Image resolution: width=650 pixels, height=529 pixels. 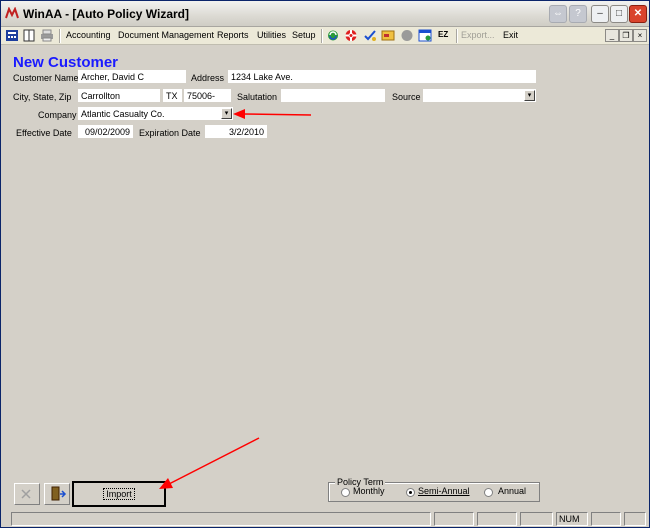 What do you see at coordinates (638, 14) in the screenshot?
I see `close-button: ✕` at bounding box center [638, 14].